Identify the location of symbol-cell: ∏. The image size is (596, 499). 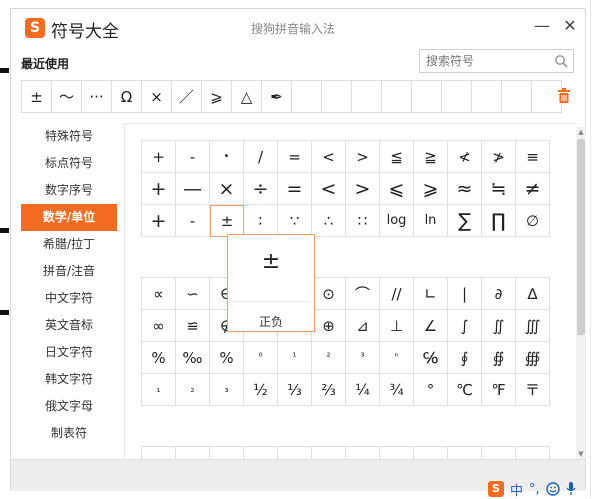
(499, 221).